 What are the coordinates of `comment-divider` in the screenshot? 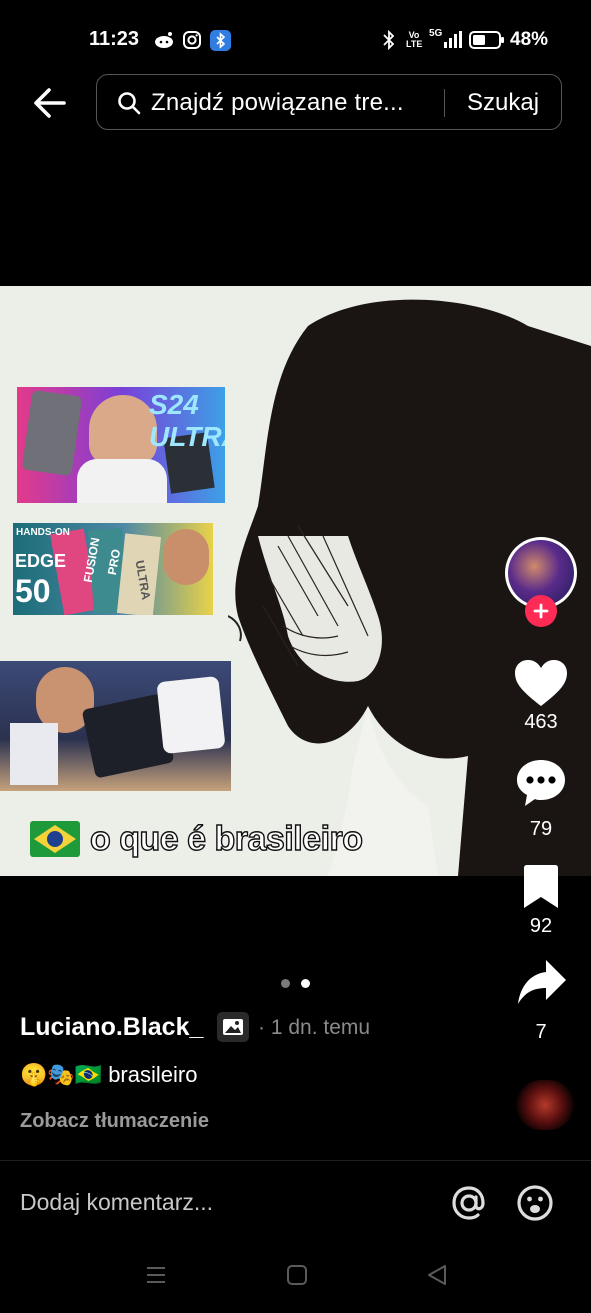 It's located at (295, 1160).